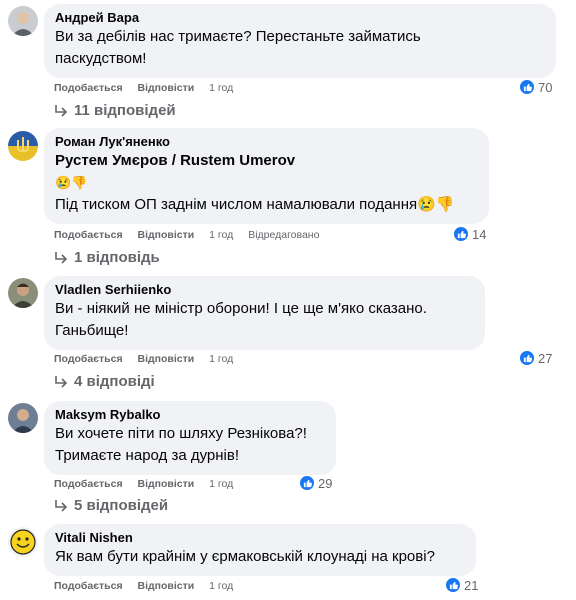 The image size is (576, 600). I want to click on reaction-count: 27, so click(535, 358).